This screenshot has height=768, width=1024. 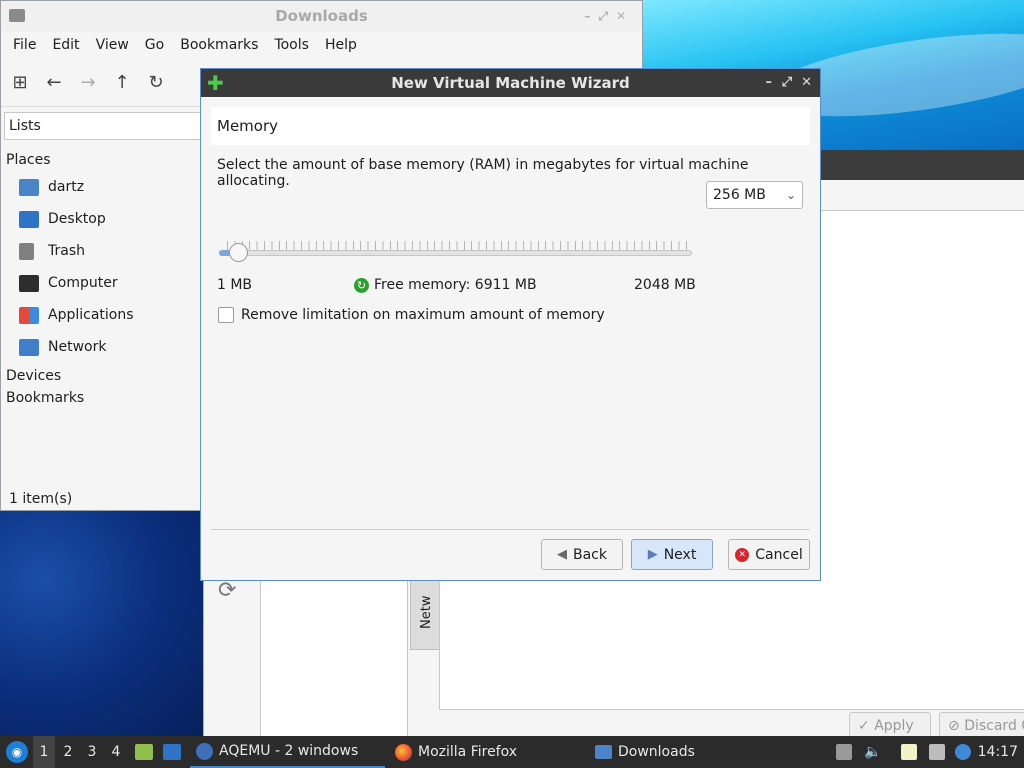 What do you see at coordinates (106, 315) in the screenshot?
I see `sidebar-item-applications: Applications` at bounding box center [106, 315].